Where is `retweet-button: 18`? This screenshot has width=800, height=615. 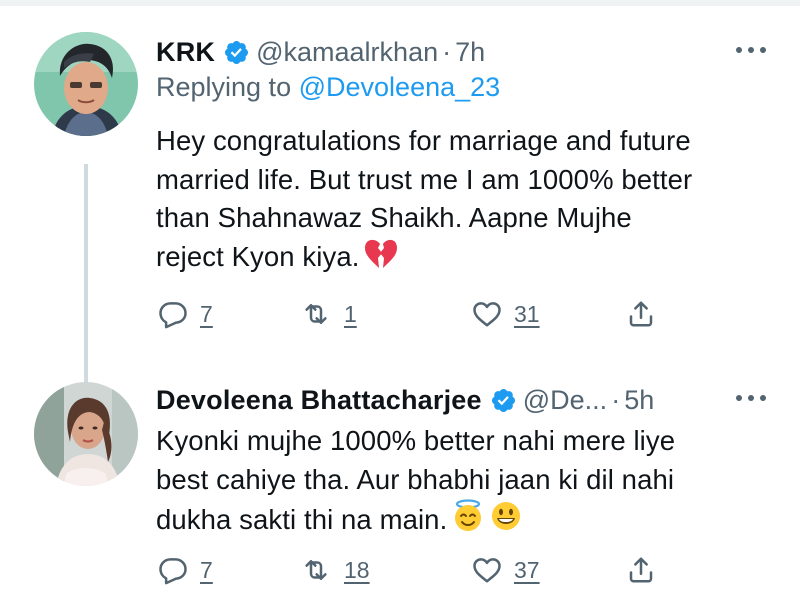 retweet-button: 18 is located at coordinates (335, 570).